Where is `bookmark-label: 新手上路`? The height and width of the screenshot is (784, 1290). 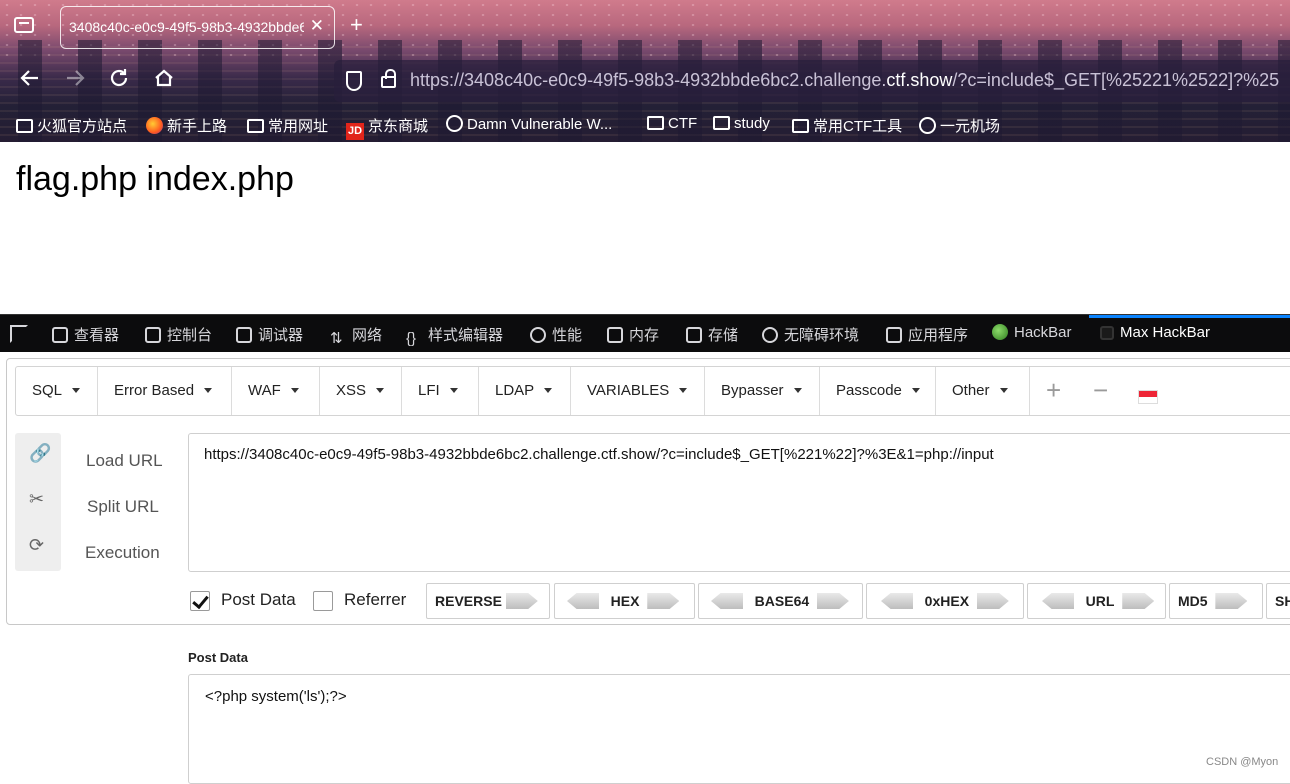 bookmark-label: 新手上路 is located at coordinates (197, 126).